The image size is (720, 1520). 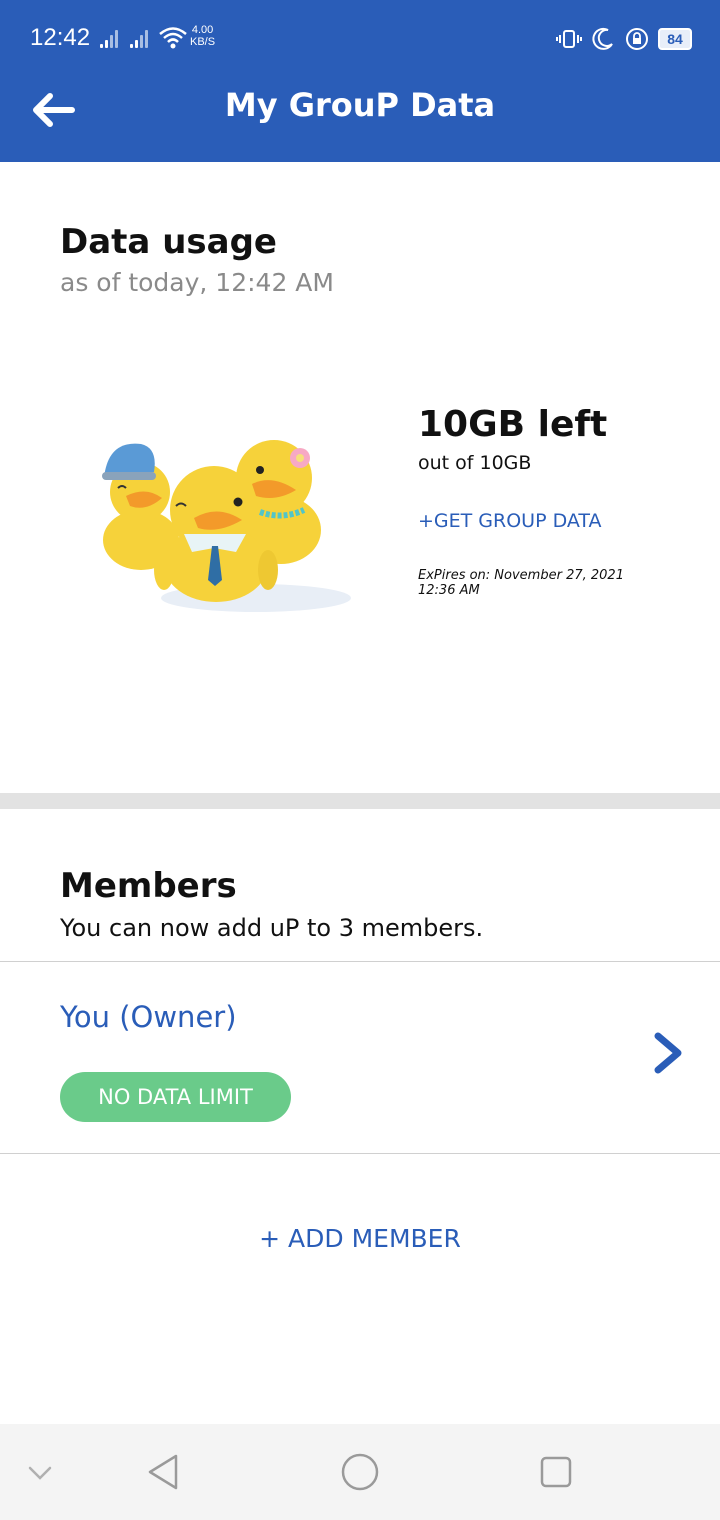 What do you see at coordinates (624, 39) in the screenshot?
I see `status-icons: 84` at bounding box center [624, 39].